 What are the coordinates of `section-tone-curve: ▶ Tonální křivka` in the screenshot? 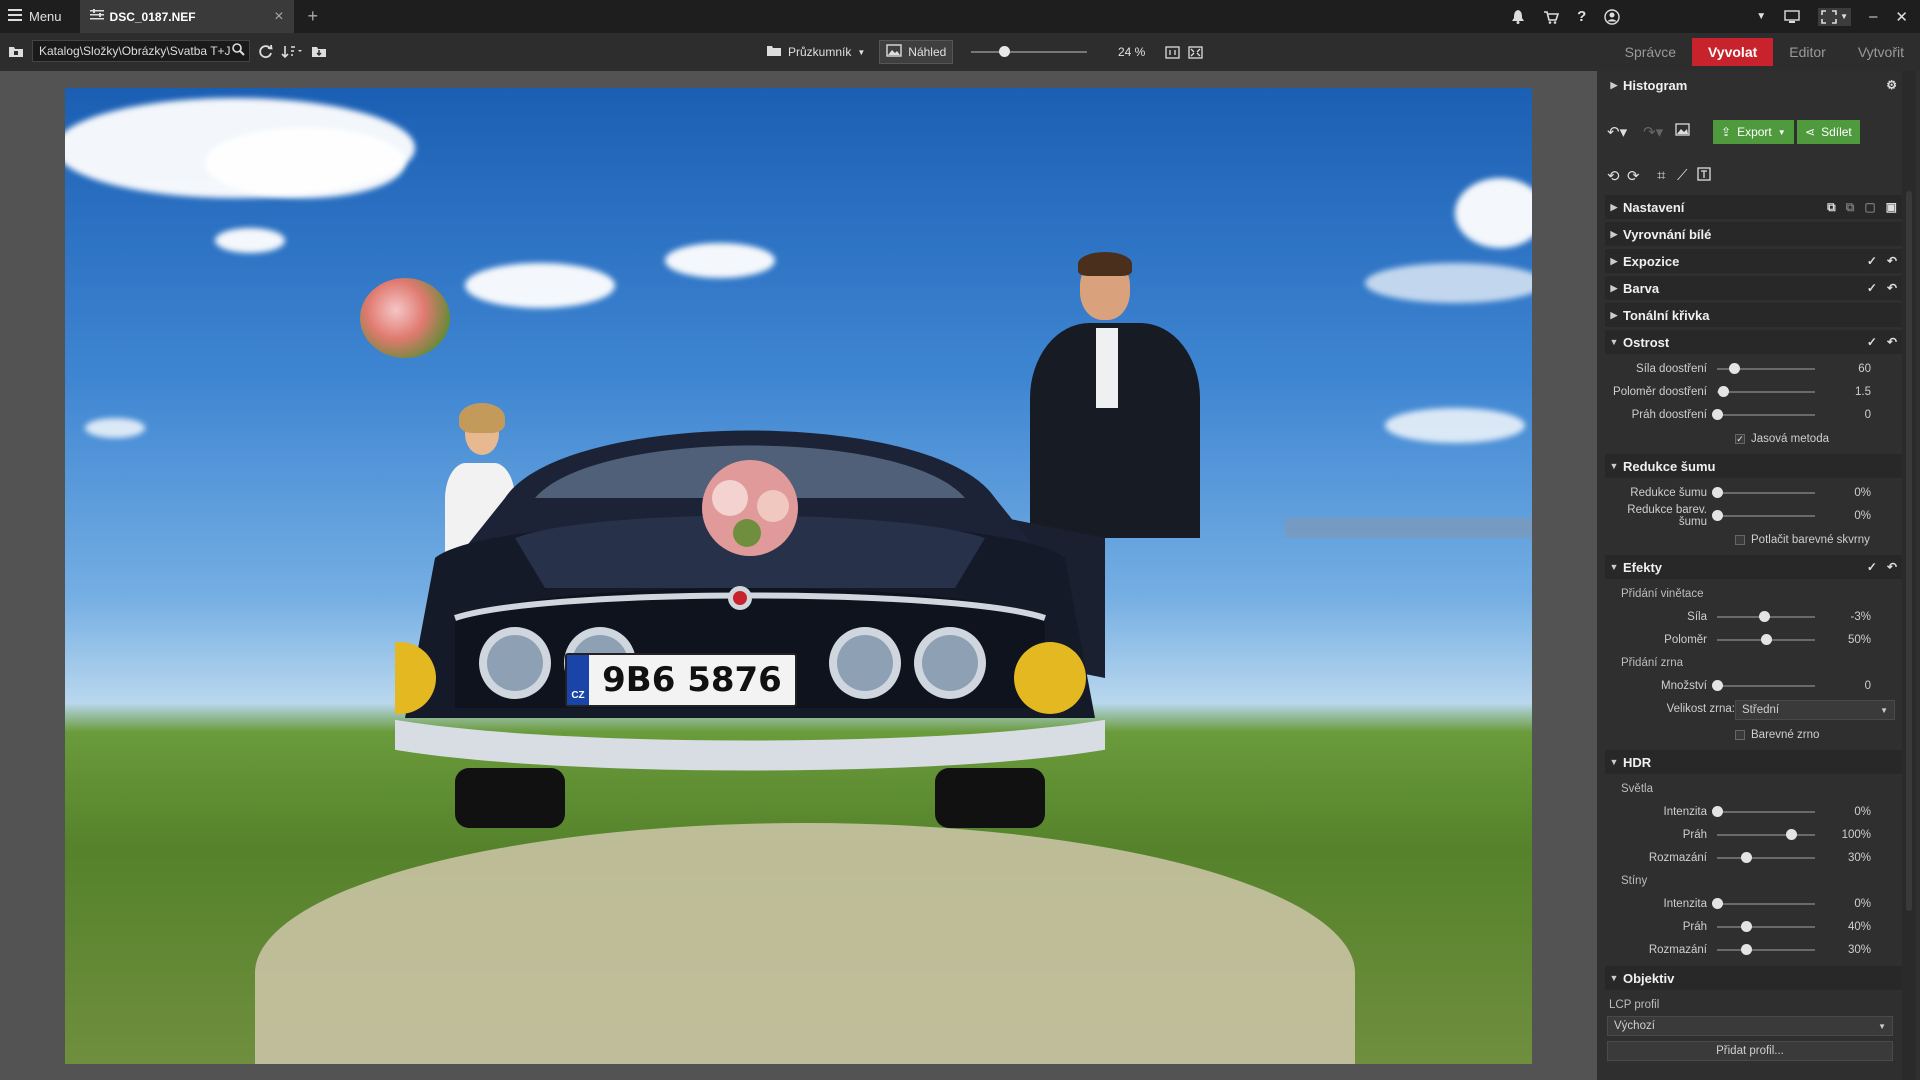 It's located at (1755, 315).